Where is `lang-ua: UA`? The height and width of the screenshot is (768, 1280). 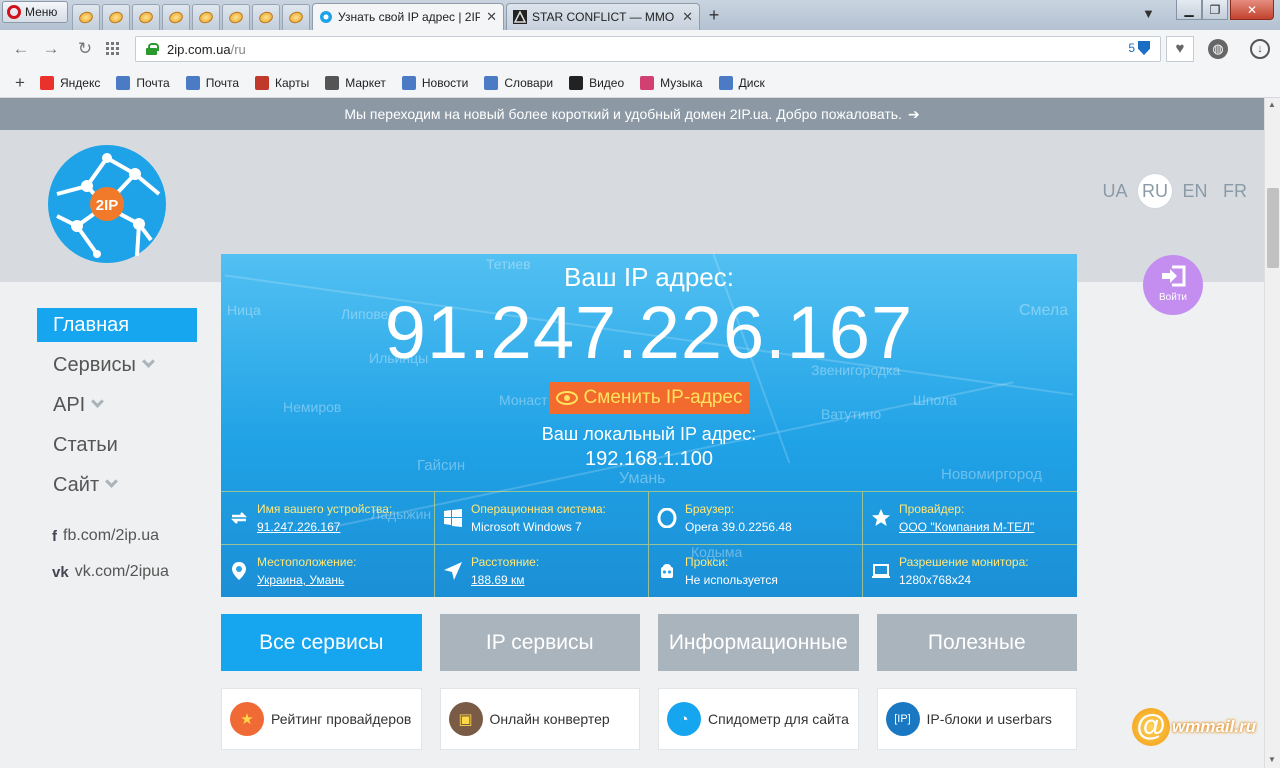 lang-ua: UA is located at coordinates (1115, 191).